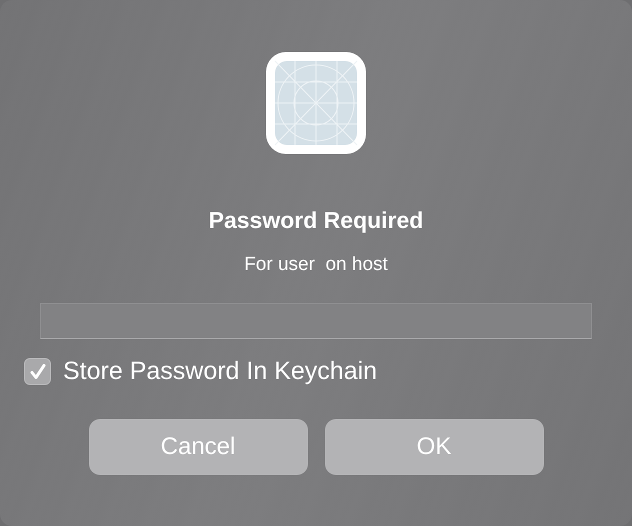 The width and height of the screenshot is (632, 526). I want to click on checkbox-label: Store Password In Keychain, so click(220, 371).